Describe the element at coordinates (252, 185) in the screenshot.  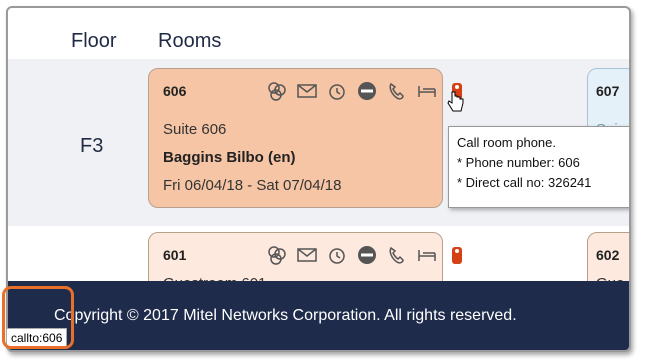
I see `stay-dates: Fri 06/04/18 - Sat 07/04/18` at that location.